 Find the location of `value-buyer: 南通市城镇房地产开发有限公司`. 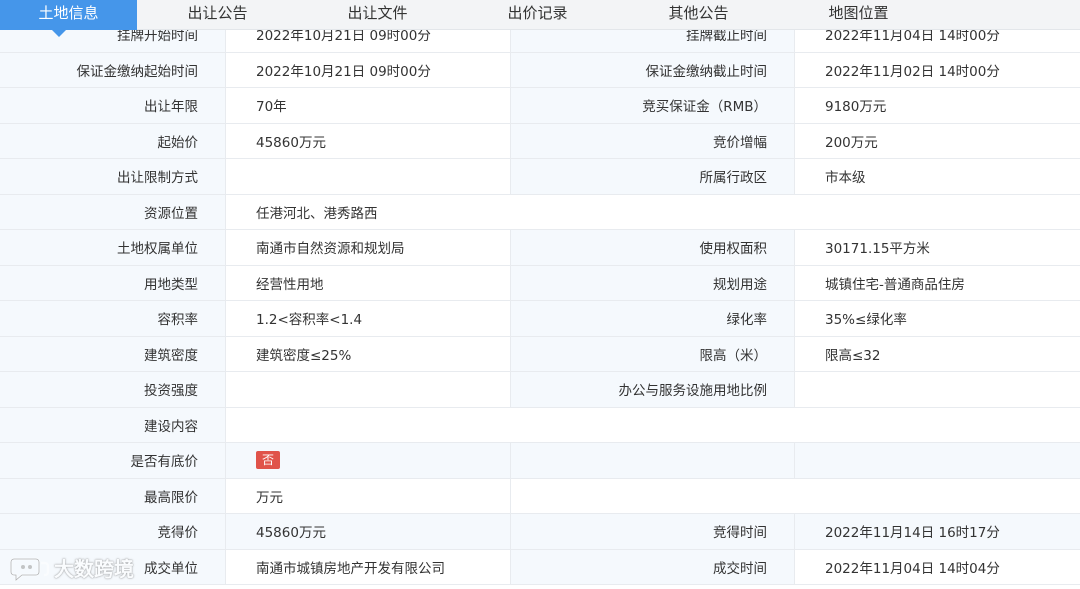

value-buyer: 南通市城镇房地产开发有限公司 is located at coordinates (368, 566).